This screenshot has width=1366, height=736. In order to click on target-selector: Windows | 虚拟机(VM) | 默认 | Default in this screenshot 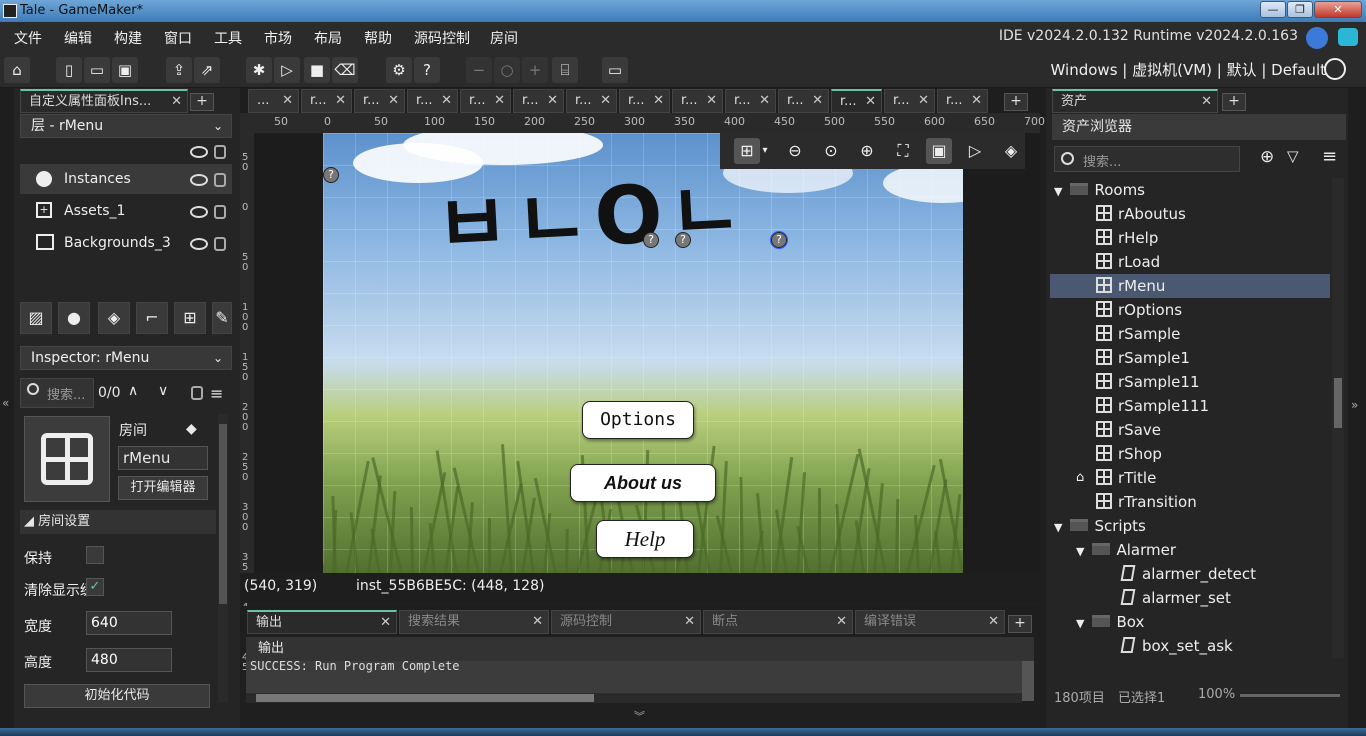, I will do `click(1188, 69)`.